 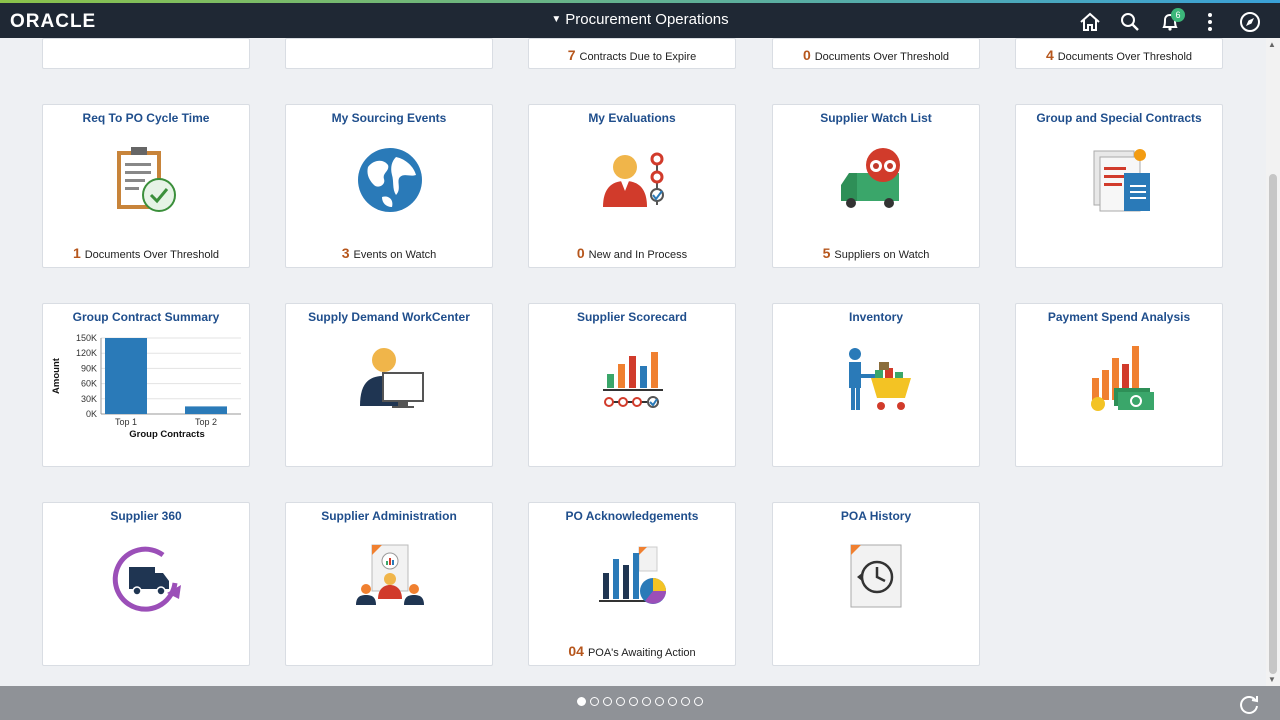 I want to click on tile-title: Supplier Administration, so click(x=389, y=516).